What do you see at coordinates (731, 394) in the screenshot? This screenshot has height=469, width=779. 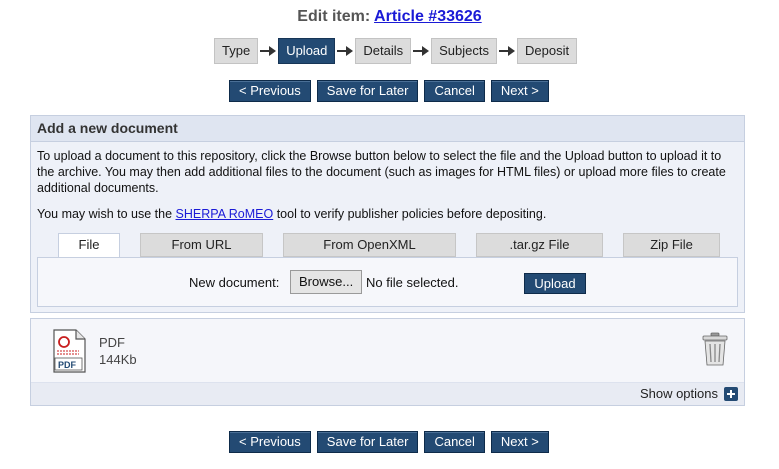 I see `plus-icon` at bounding box center [731, 394].